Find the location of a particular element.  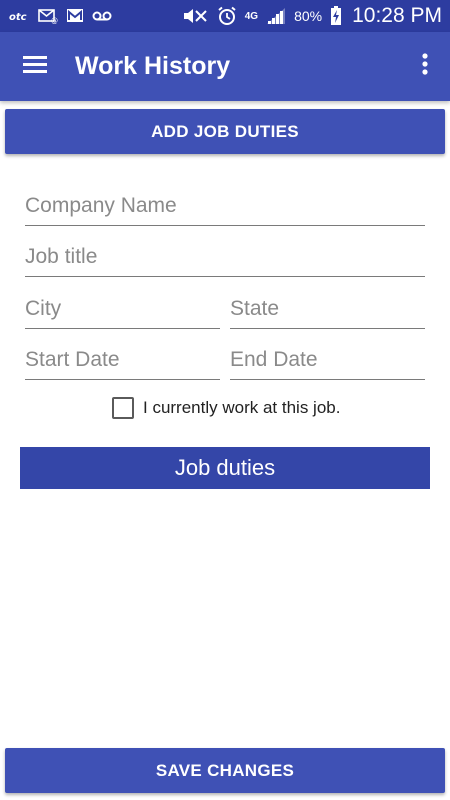

mute-icon is located at coordinates (195, 16).